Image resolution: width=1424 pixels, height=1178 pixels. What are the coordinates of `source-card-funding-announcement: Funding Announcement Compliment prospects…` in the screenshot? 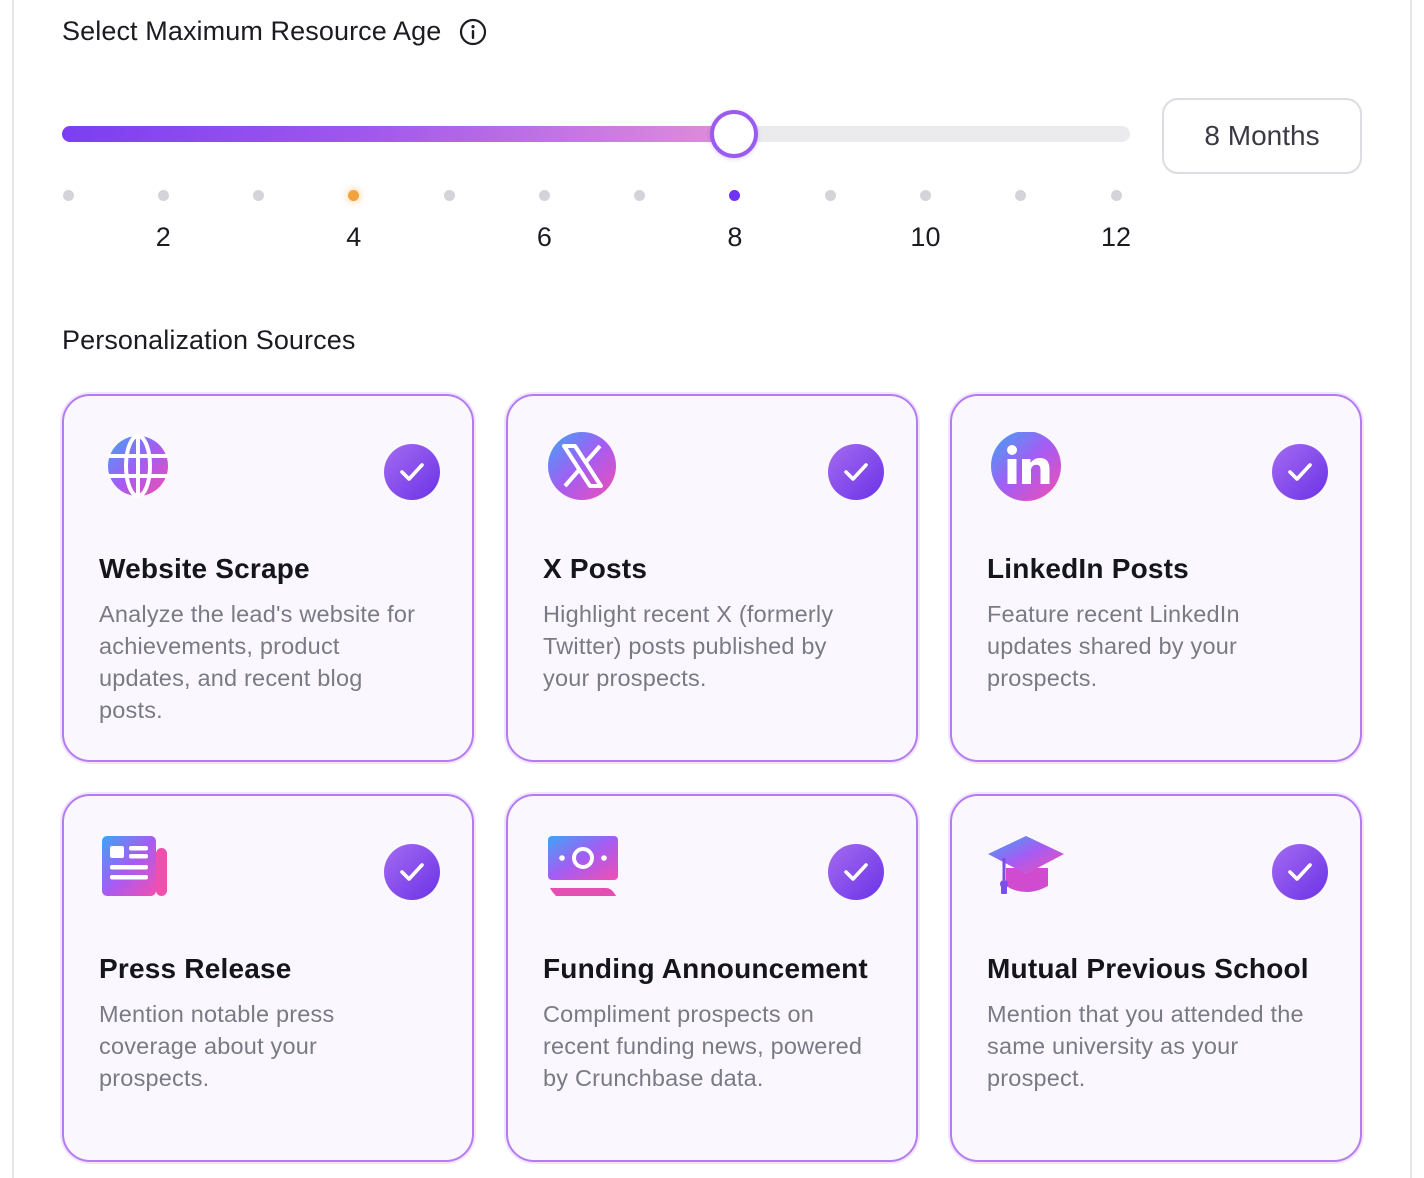 It's located at (712, 978).